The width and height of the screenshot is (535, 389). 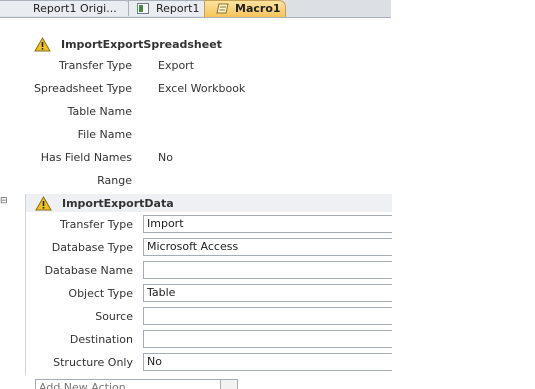 What do you see at coordinates (114, 180) in the screenshot?
I see `arg-label-range: Range` at bounding box center [114, 180].